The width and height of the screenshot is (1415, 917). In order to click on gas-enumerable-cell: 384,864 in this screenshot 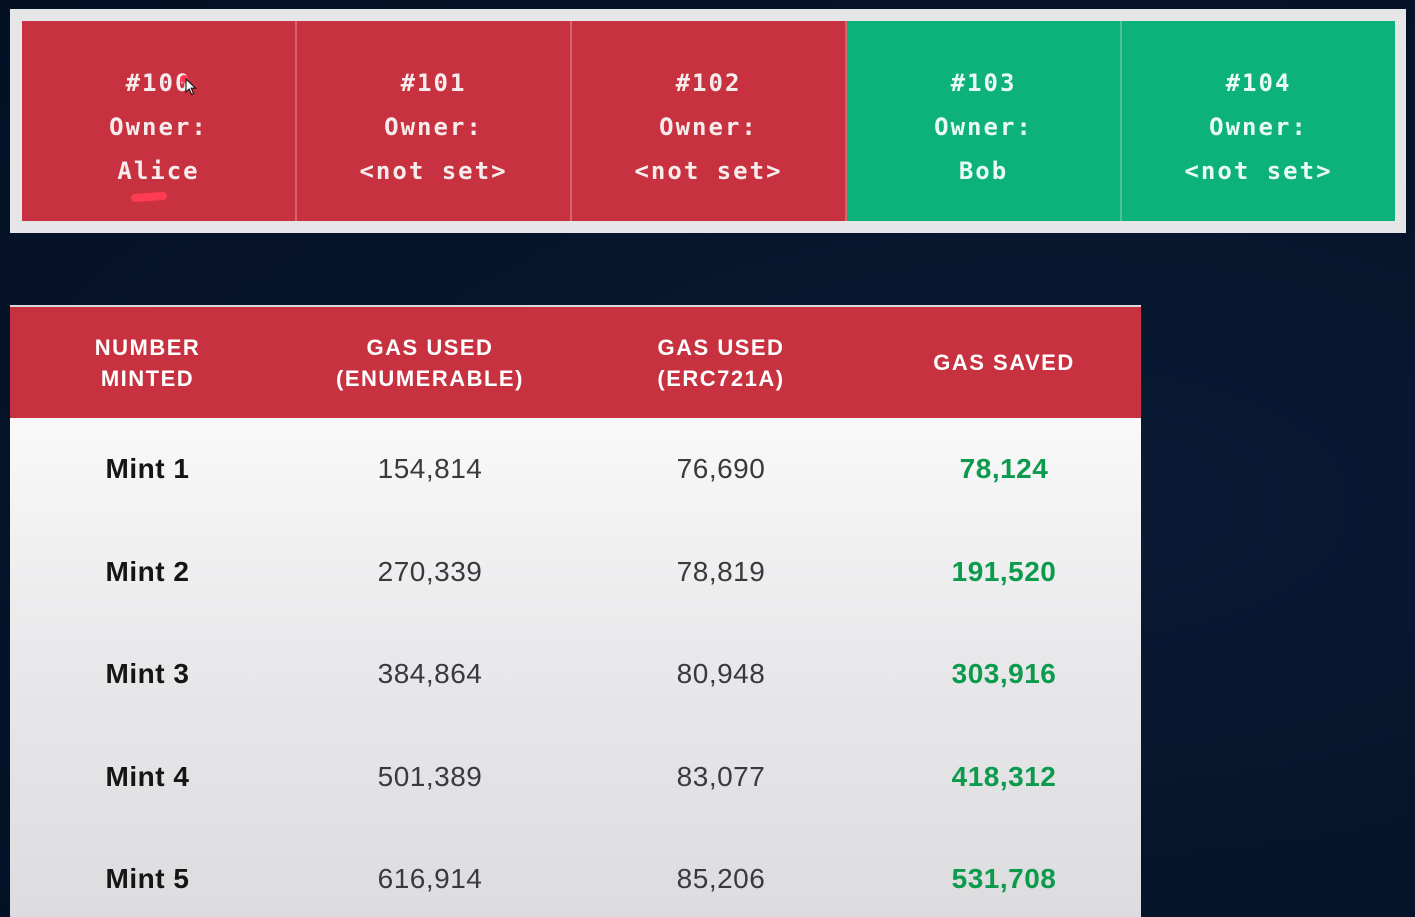, I will do `click(430, 674)`.